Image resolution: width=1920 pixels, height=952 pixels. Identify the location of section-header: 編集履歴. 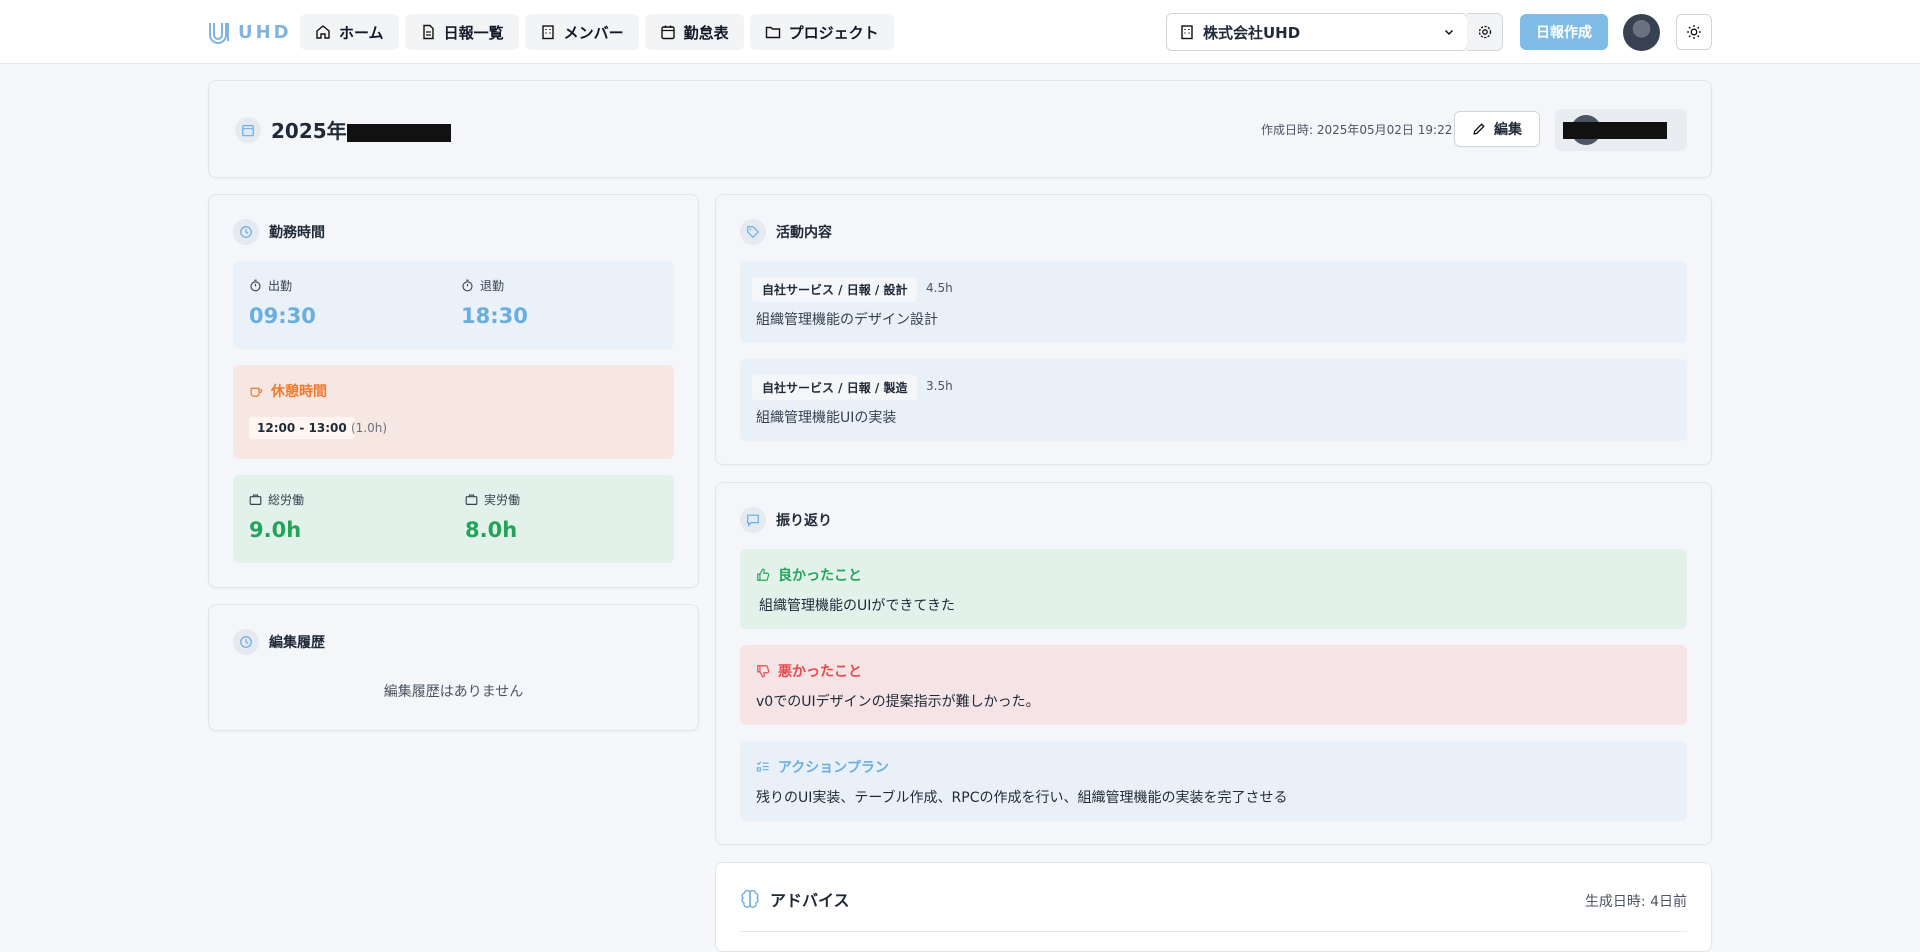
(279, 642).